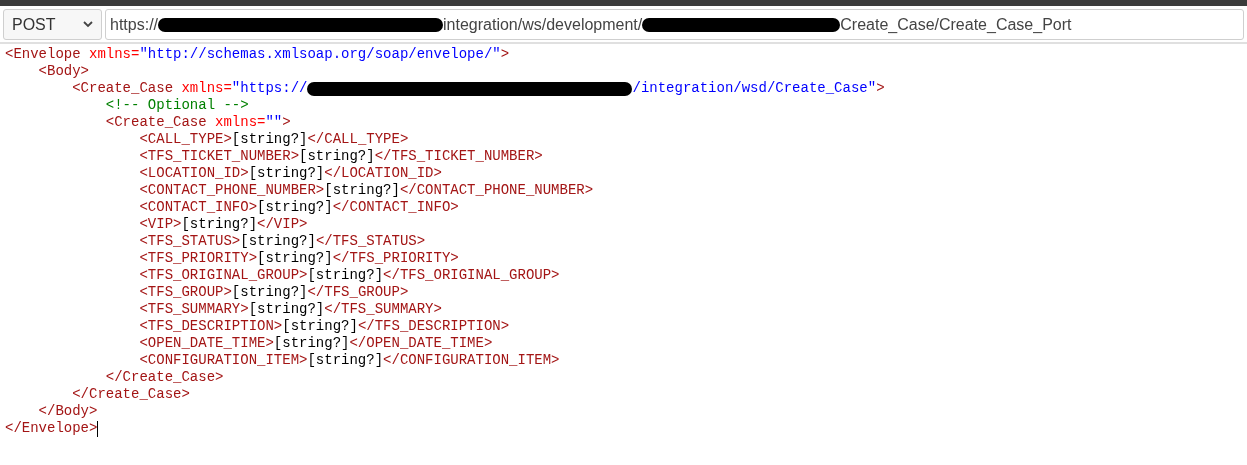  What do you see at coordinates (67, 411) in the screenshot?
I see `code-line: </Body>` at bounding box center [67, 411].